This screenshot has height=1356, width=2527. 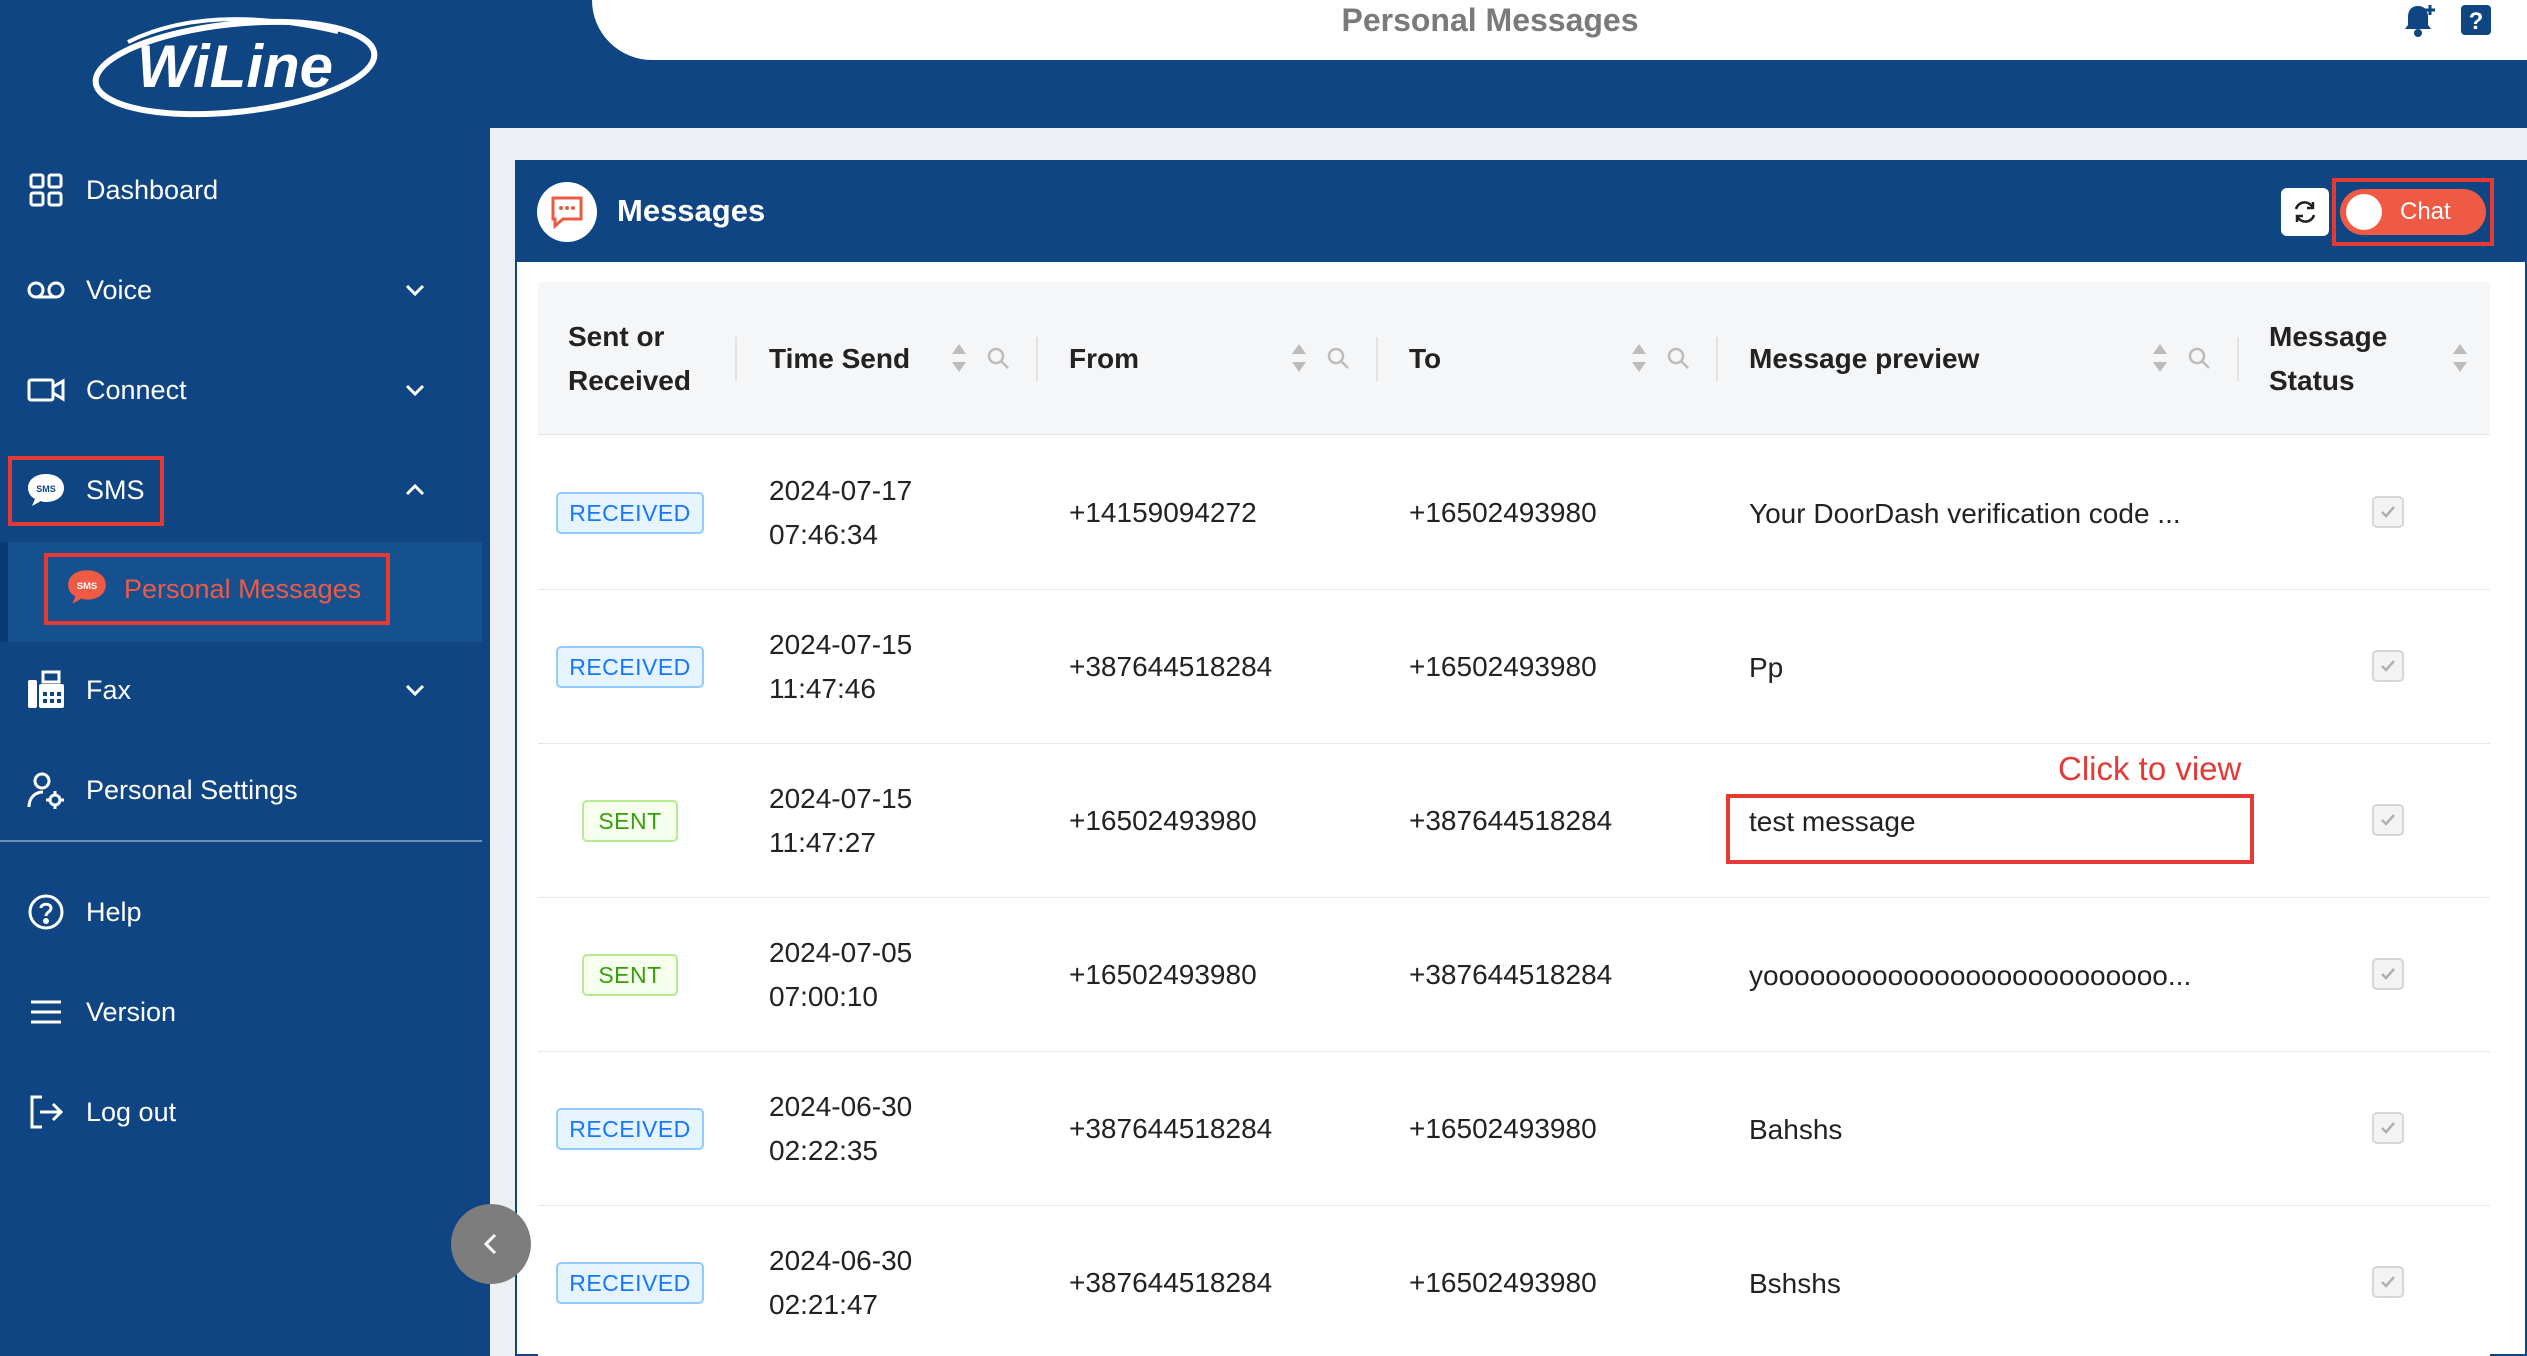 What do you see at coordinates (241, 290) in the screenshot?
I see `sidebar-item-voice: Voice` at bounding box center [241, 290].